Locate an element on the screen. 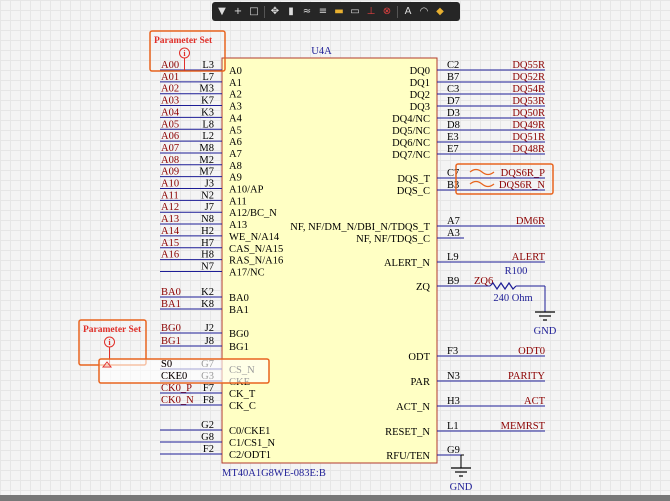 The width and height of the screenshot is (670, 501). pin-name: DQ0 is located at coordinates (420, 71).